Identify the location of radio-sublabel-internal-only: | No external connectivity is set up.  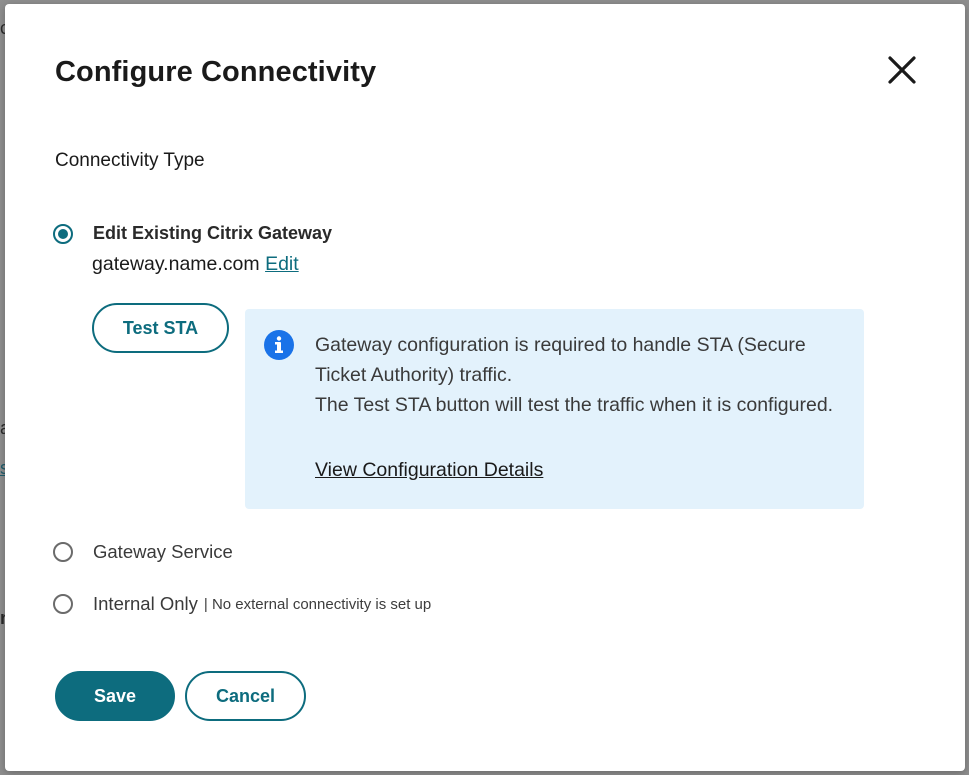
(317, 604).